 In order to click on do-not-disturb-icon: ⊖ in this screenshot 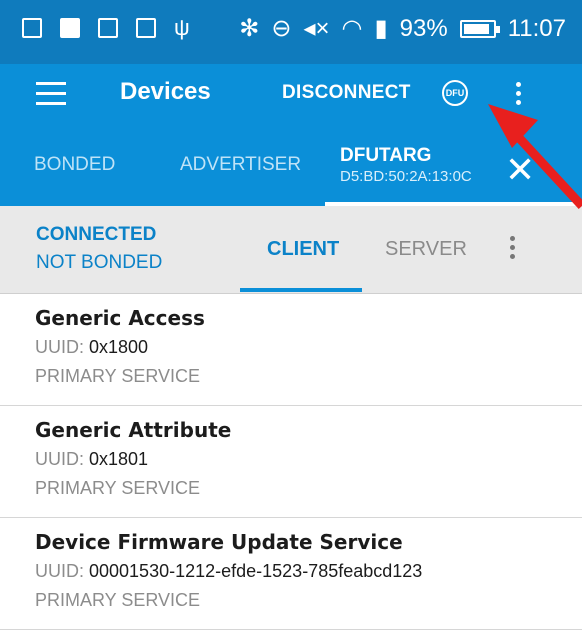, I will do `click(281, 28)`.